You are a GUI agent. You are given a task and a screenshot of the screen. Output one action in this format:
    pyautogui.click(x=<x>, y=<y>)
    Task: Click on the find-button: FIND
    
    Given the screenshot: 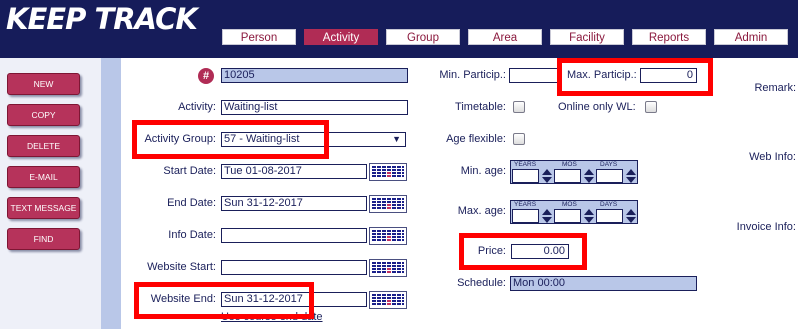 What is the action you would take?
    pyautogui.click(x=43, y=239)
    